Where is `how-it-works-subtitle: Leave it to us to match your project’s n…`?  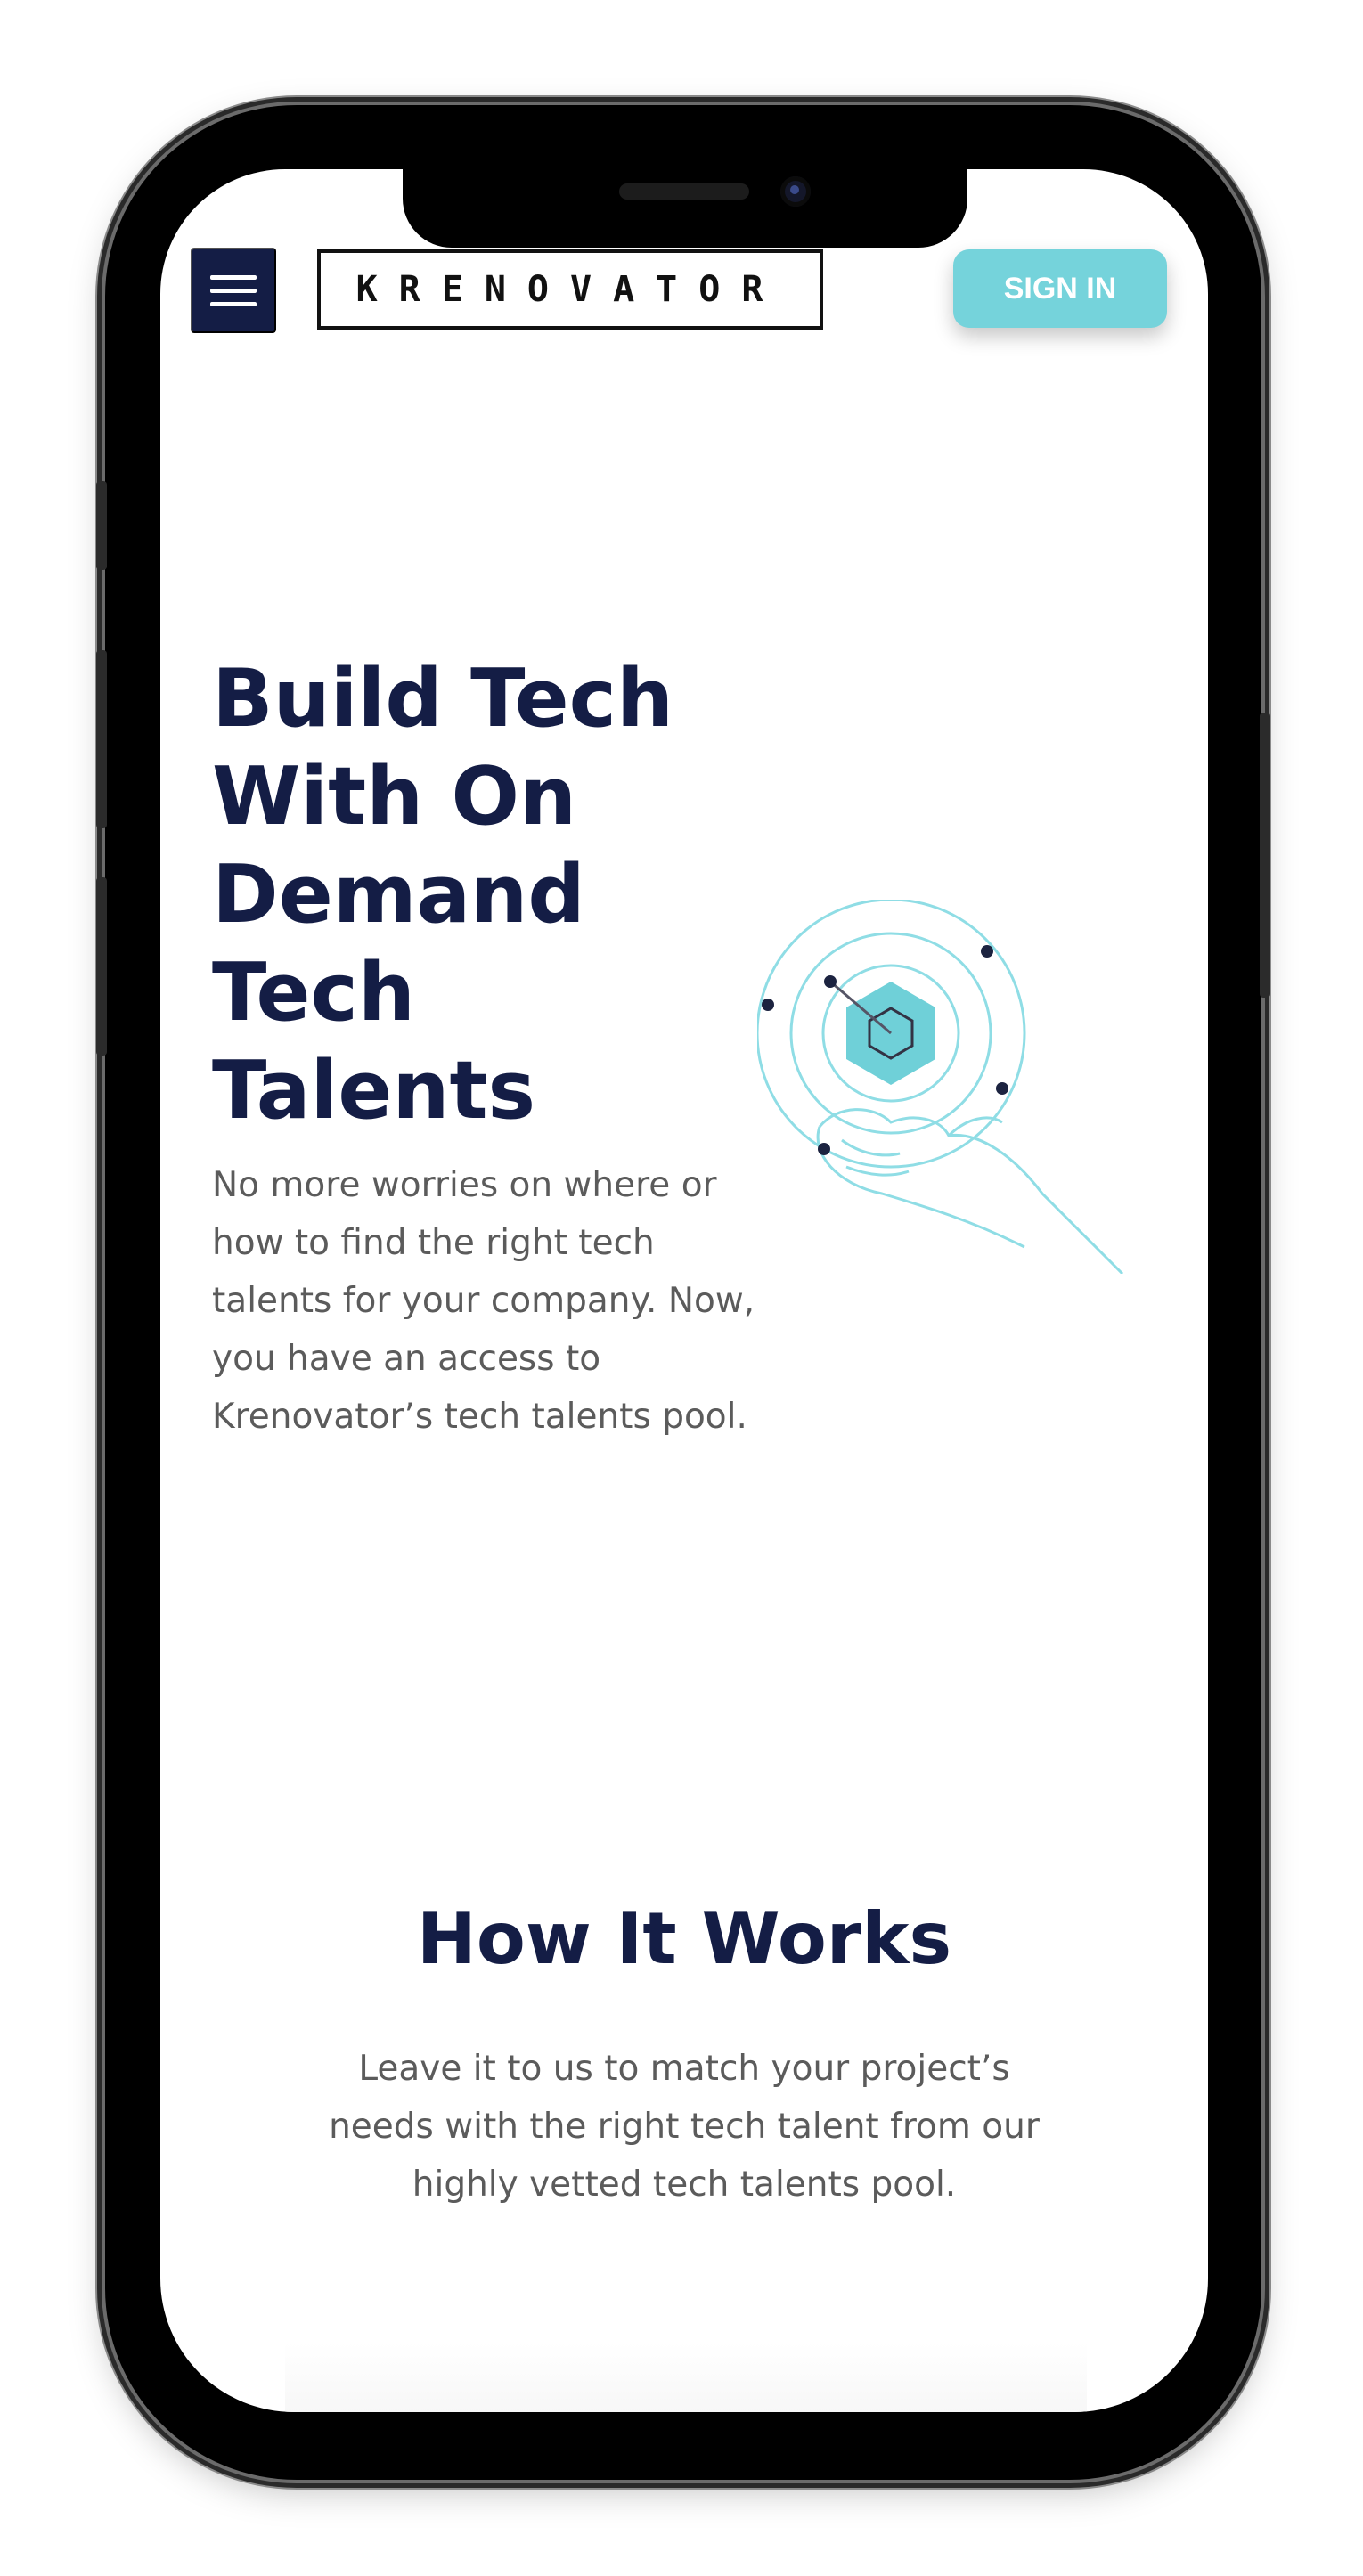
how-it-works-subtitle: Leave it to us to match your project’s n… is located at coordinates (684, 2127).